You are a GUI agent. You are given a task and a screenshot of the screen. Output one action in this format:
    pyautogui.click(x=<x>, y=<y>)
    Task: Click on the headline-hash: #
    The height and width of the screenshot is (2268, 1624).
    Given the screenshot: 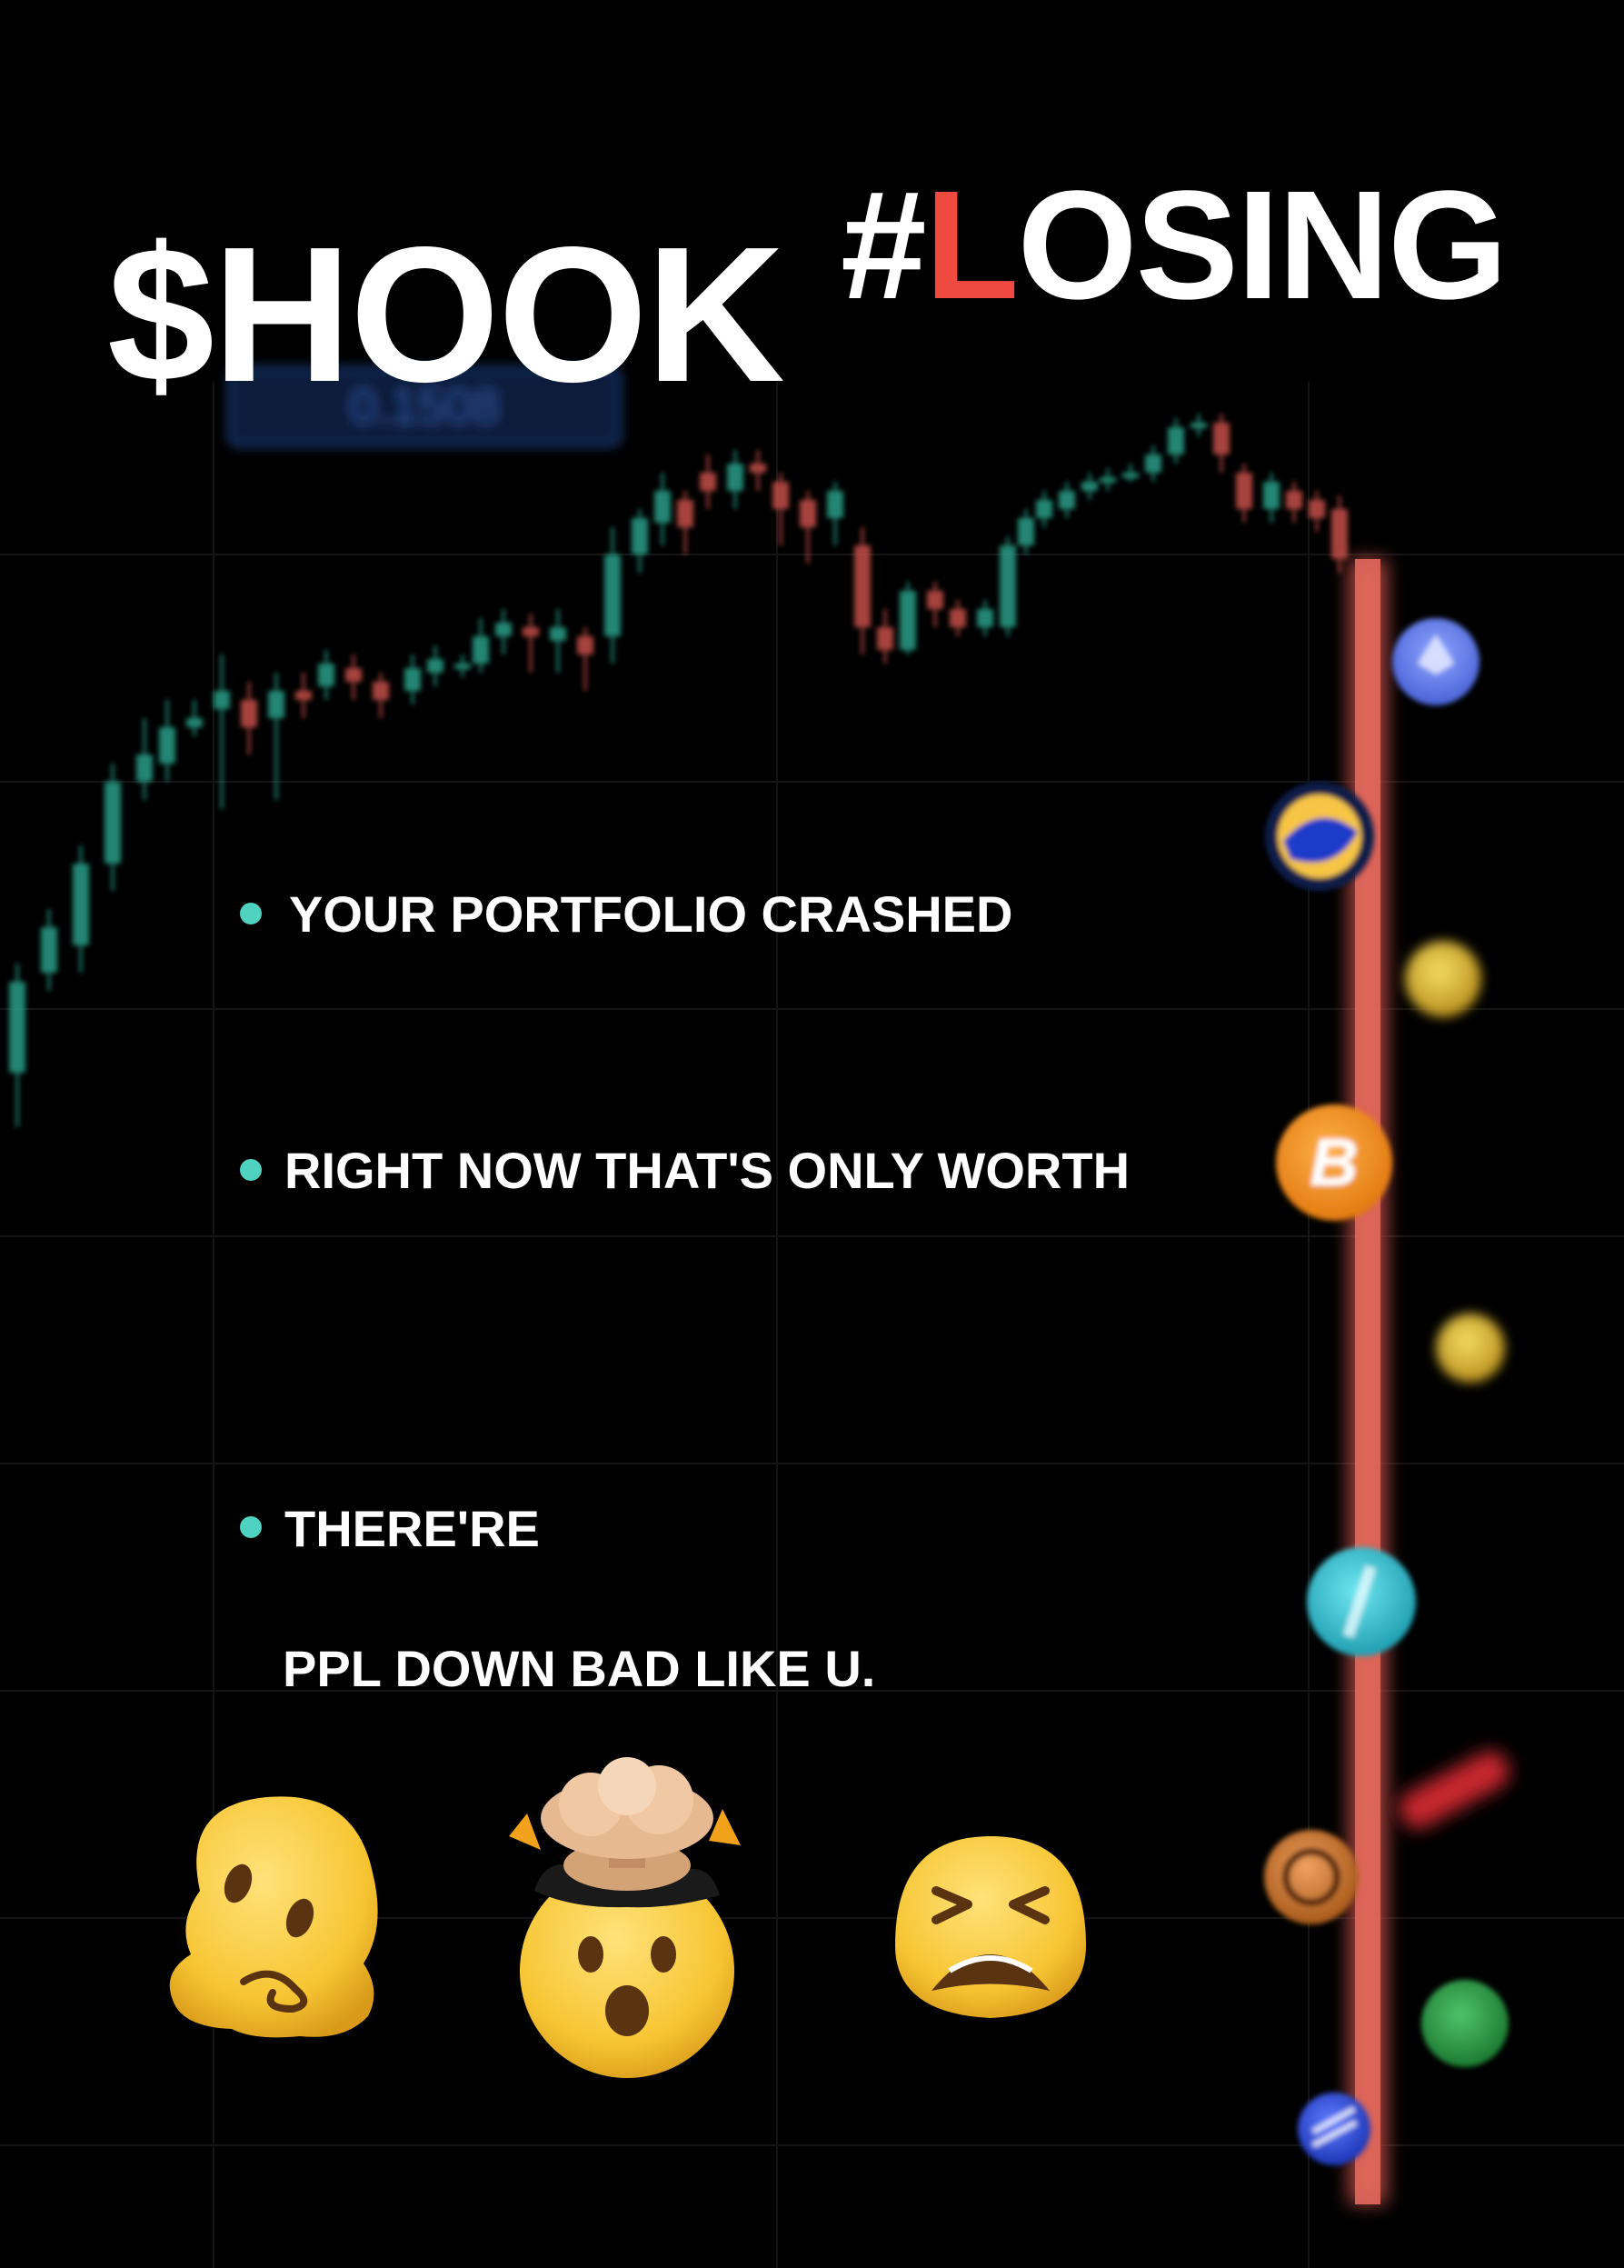 What is the action you would take?
    pyautogui.click(x=884, y=245)
    